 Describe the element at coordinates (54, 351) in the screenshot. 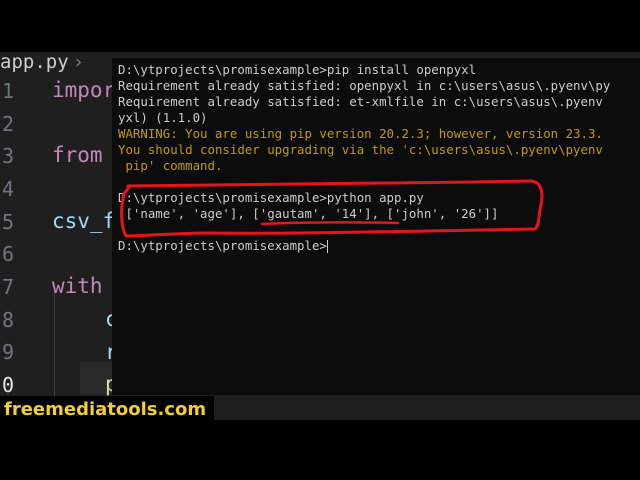

I see `indent-guide` at that location.